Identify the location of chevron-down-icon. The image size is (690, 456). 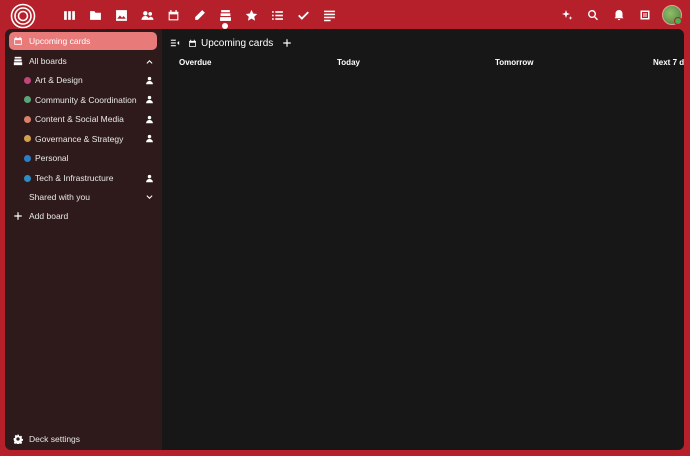
(149, 197).